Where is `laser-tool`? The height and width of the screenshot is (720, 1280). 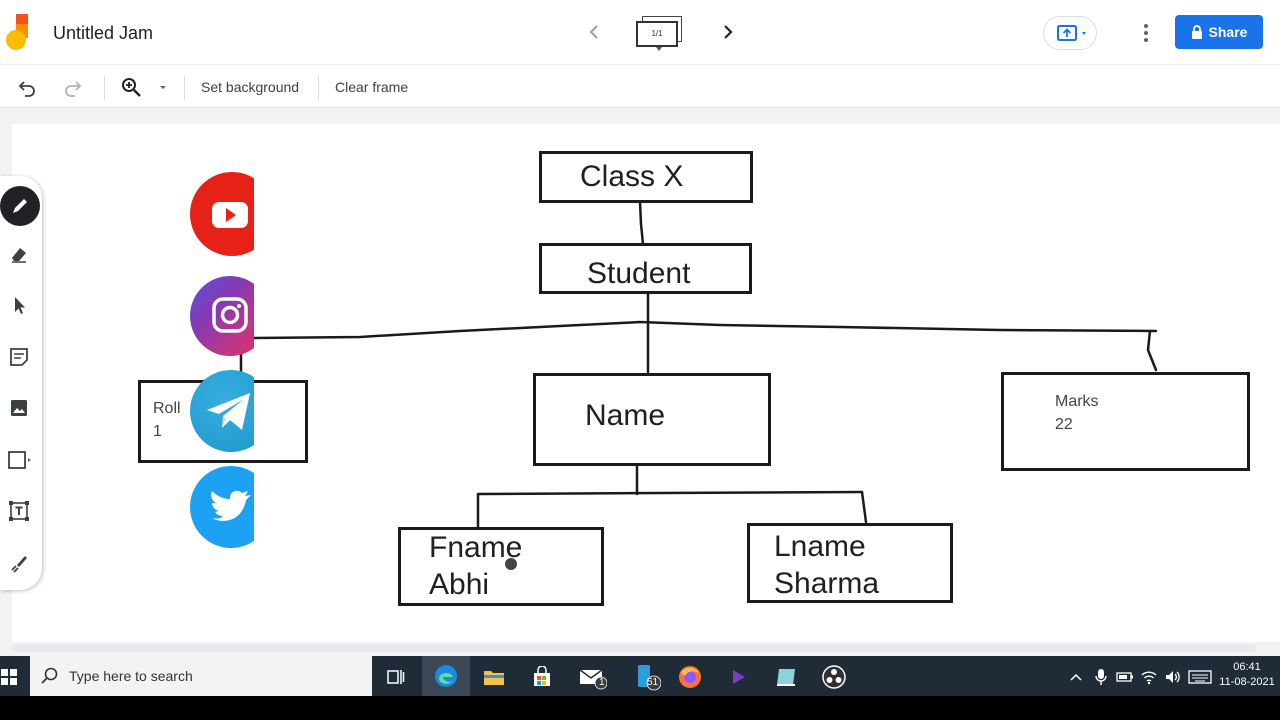 laser-tool is located at coordinates (19, 563).